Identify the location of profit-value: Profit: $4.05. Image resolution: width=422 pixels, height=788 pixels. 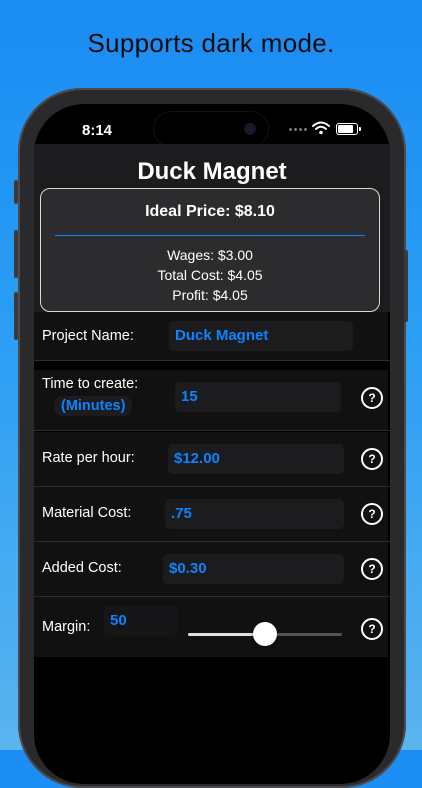
(210, 295).